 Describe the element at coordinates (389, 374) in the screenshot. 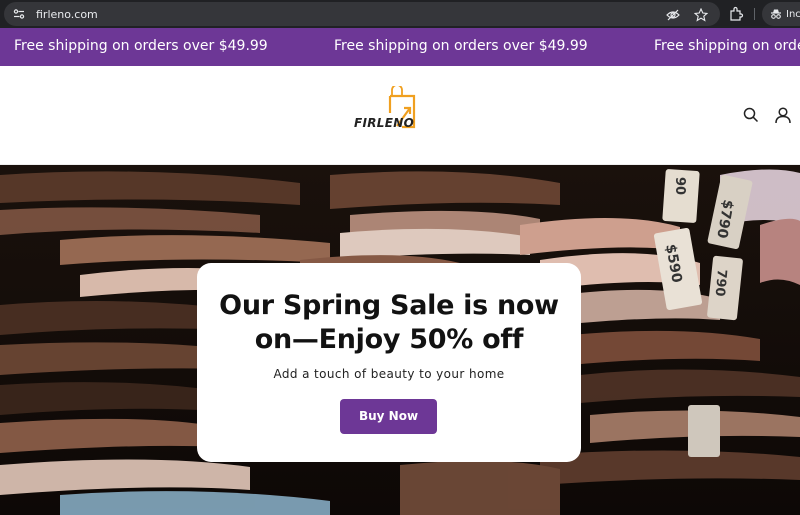

I see `promo-subtitle: Add a touch of beauty to your home` at that location.